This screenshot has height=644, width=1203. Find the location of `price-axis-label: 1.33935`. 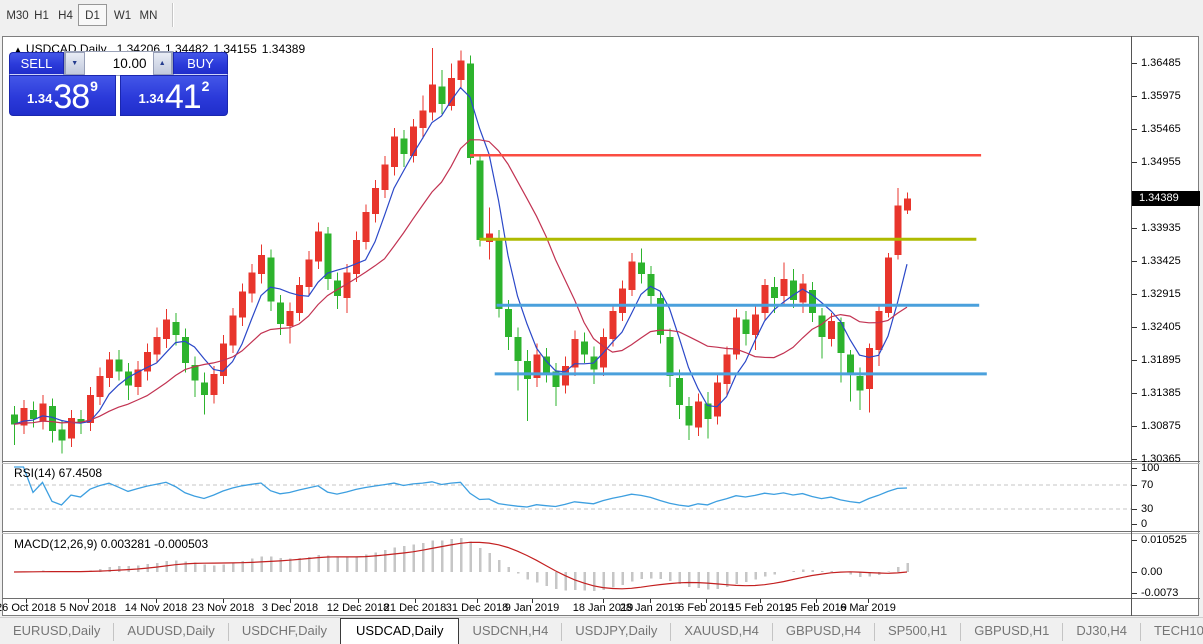

price-axis-label: 1.33935 is located at coordinates (1161, 227).